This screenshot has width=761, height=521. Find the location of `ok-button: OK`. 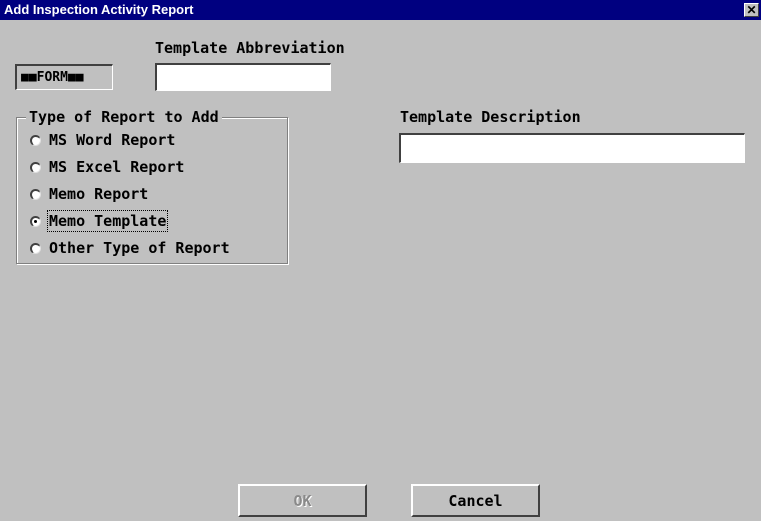

ok-button: OK is located at coordinates (302, 500).